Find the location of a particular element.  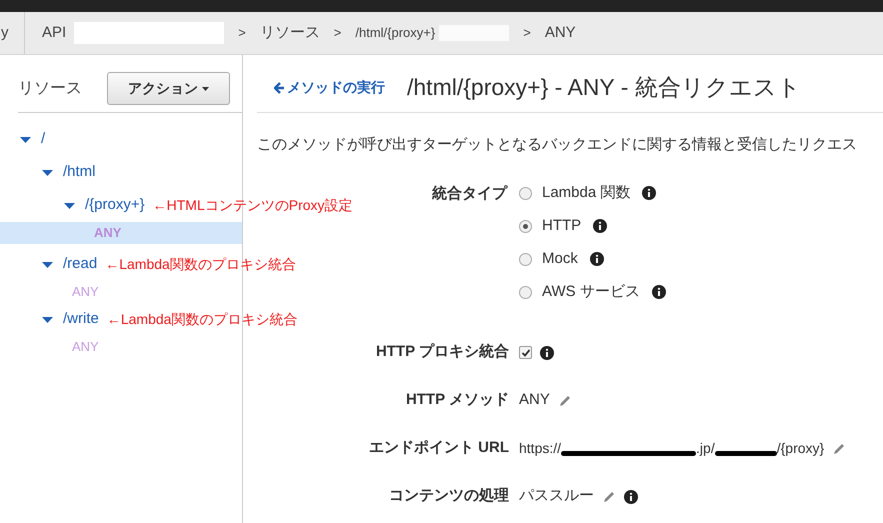

radio-label: Lambda 関数 is located at coordinates (586, 192).